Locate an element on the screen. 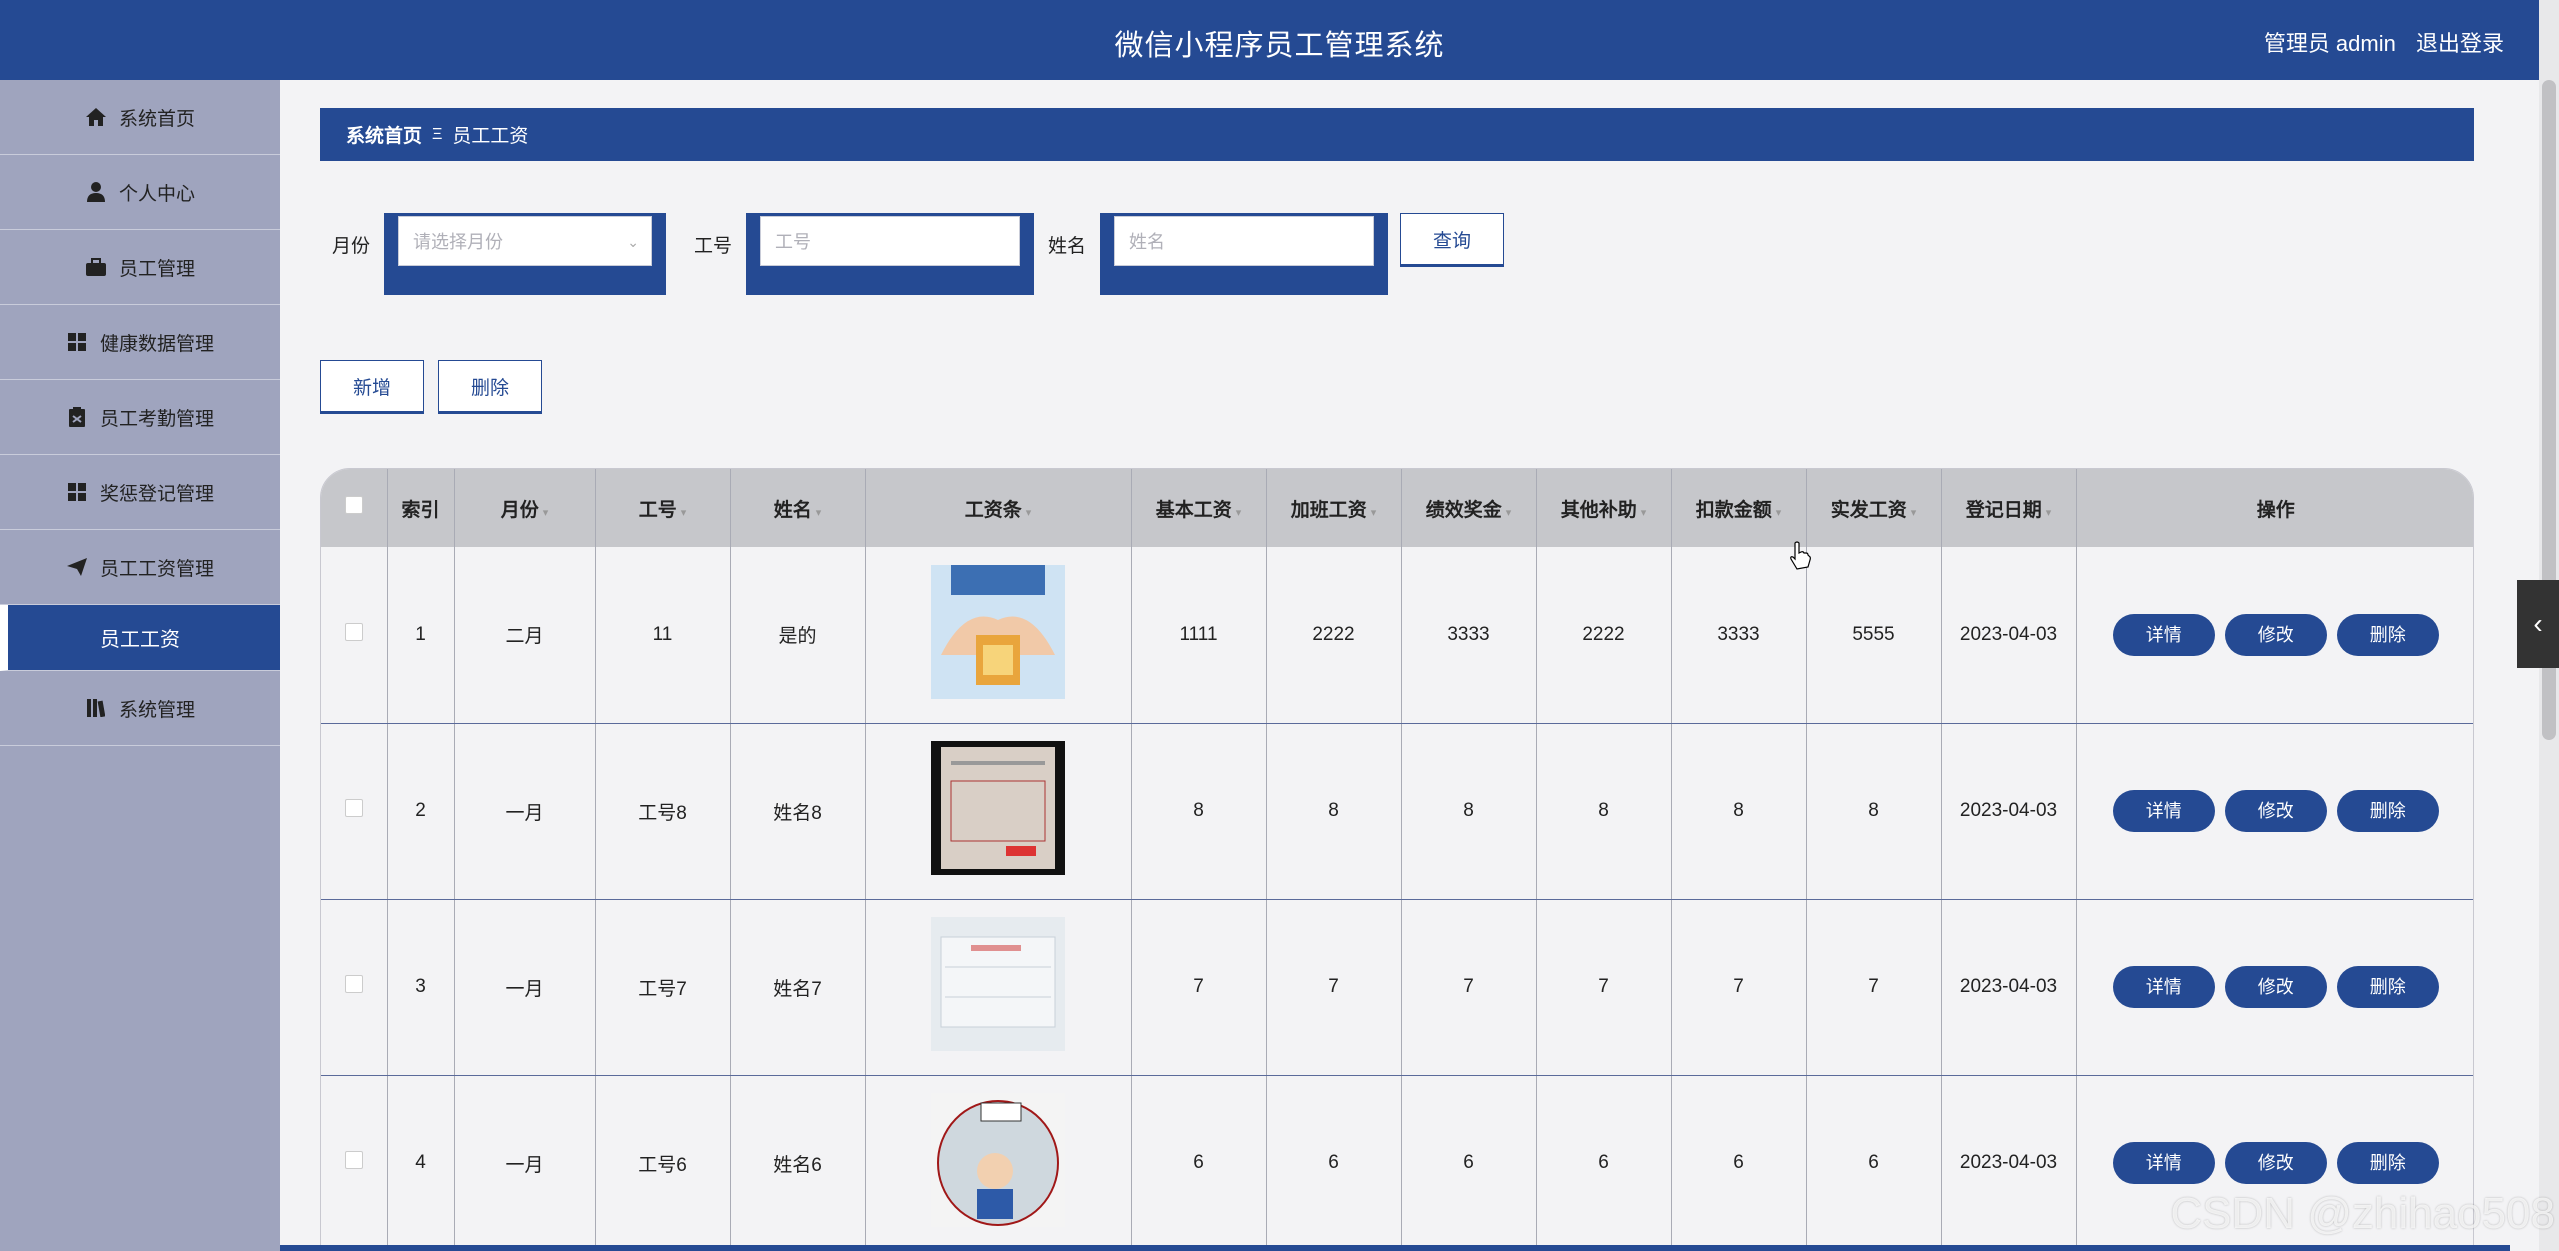  cell-base: 7 is located at coordinates (1199, 987).